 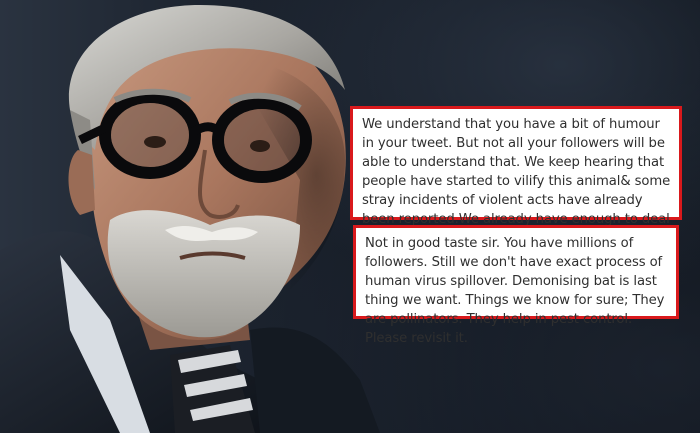 I want to click on tie, so click(x=212, y=389).